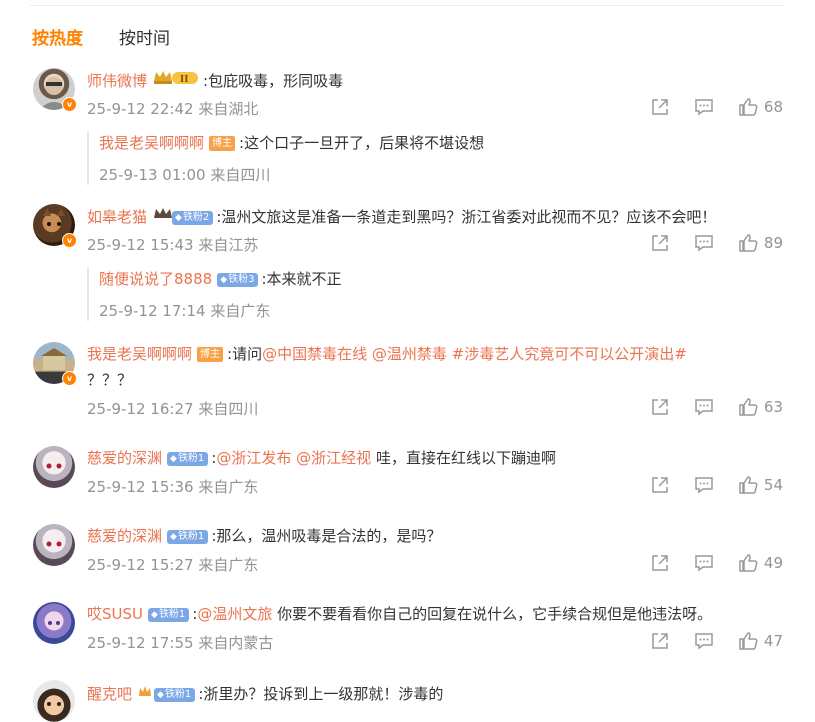  I want to click on comment-actions: 47, so click(716, 641).